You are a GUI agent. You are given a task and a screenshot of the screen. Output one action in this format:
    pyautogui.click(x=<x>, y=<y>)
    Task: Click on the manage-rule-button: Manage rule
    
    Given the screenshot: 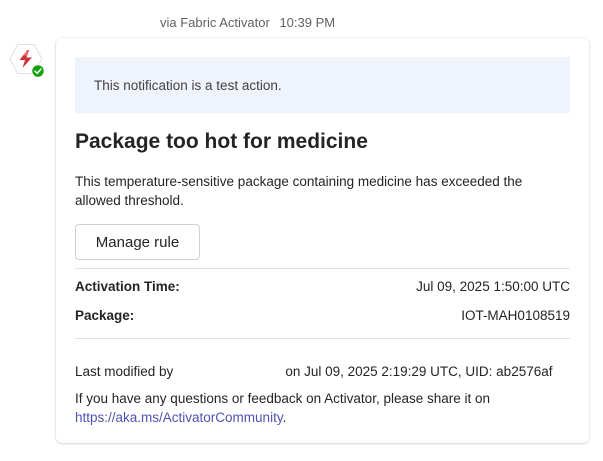 What is the action you would take?
    pyautogui.click(x=137, y=242)
    